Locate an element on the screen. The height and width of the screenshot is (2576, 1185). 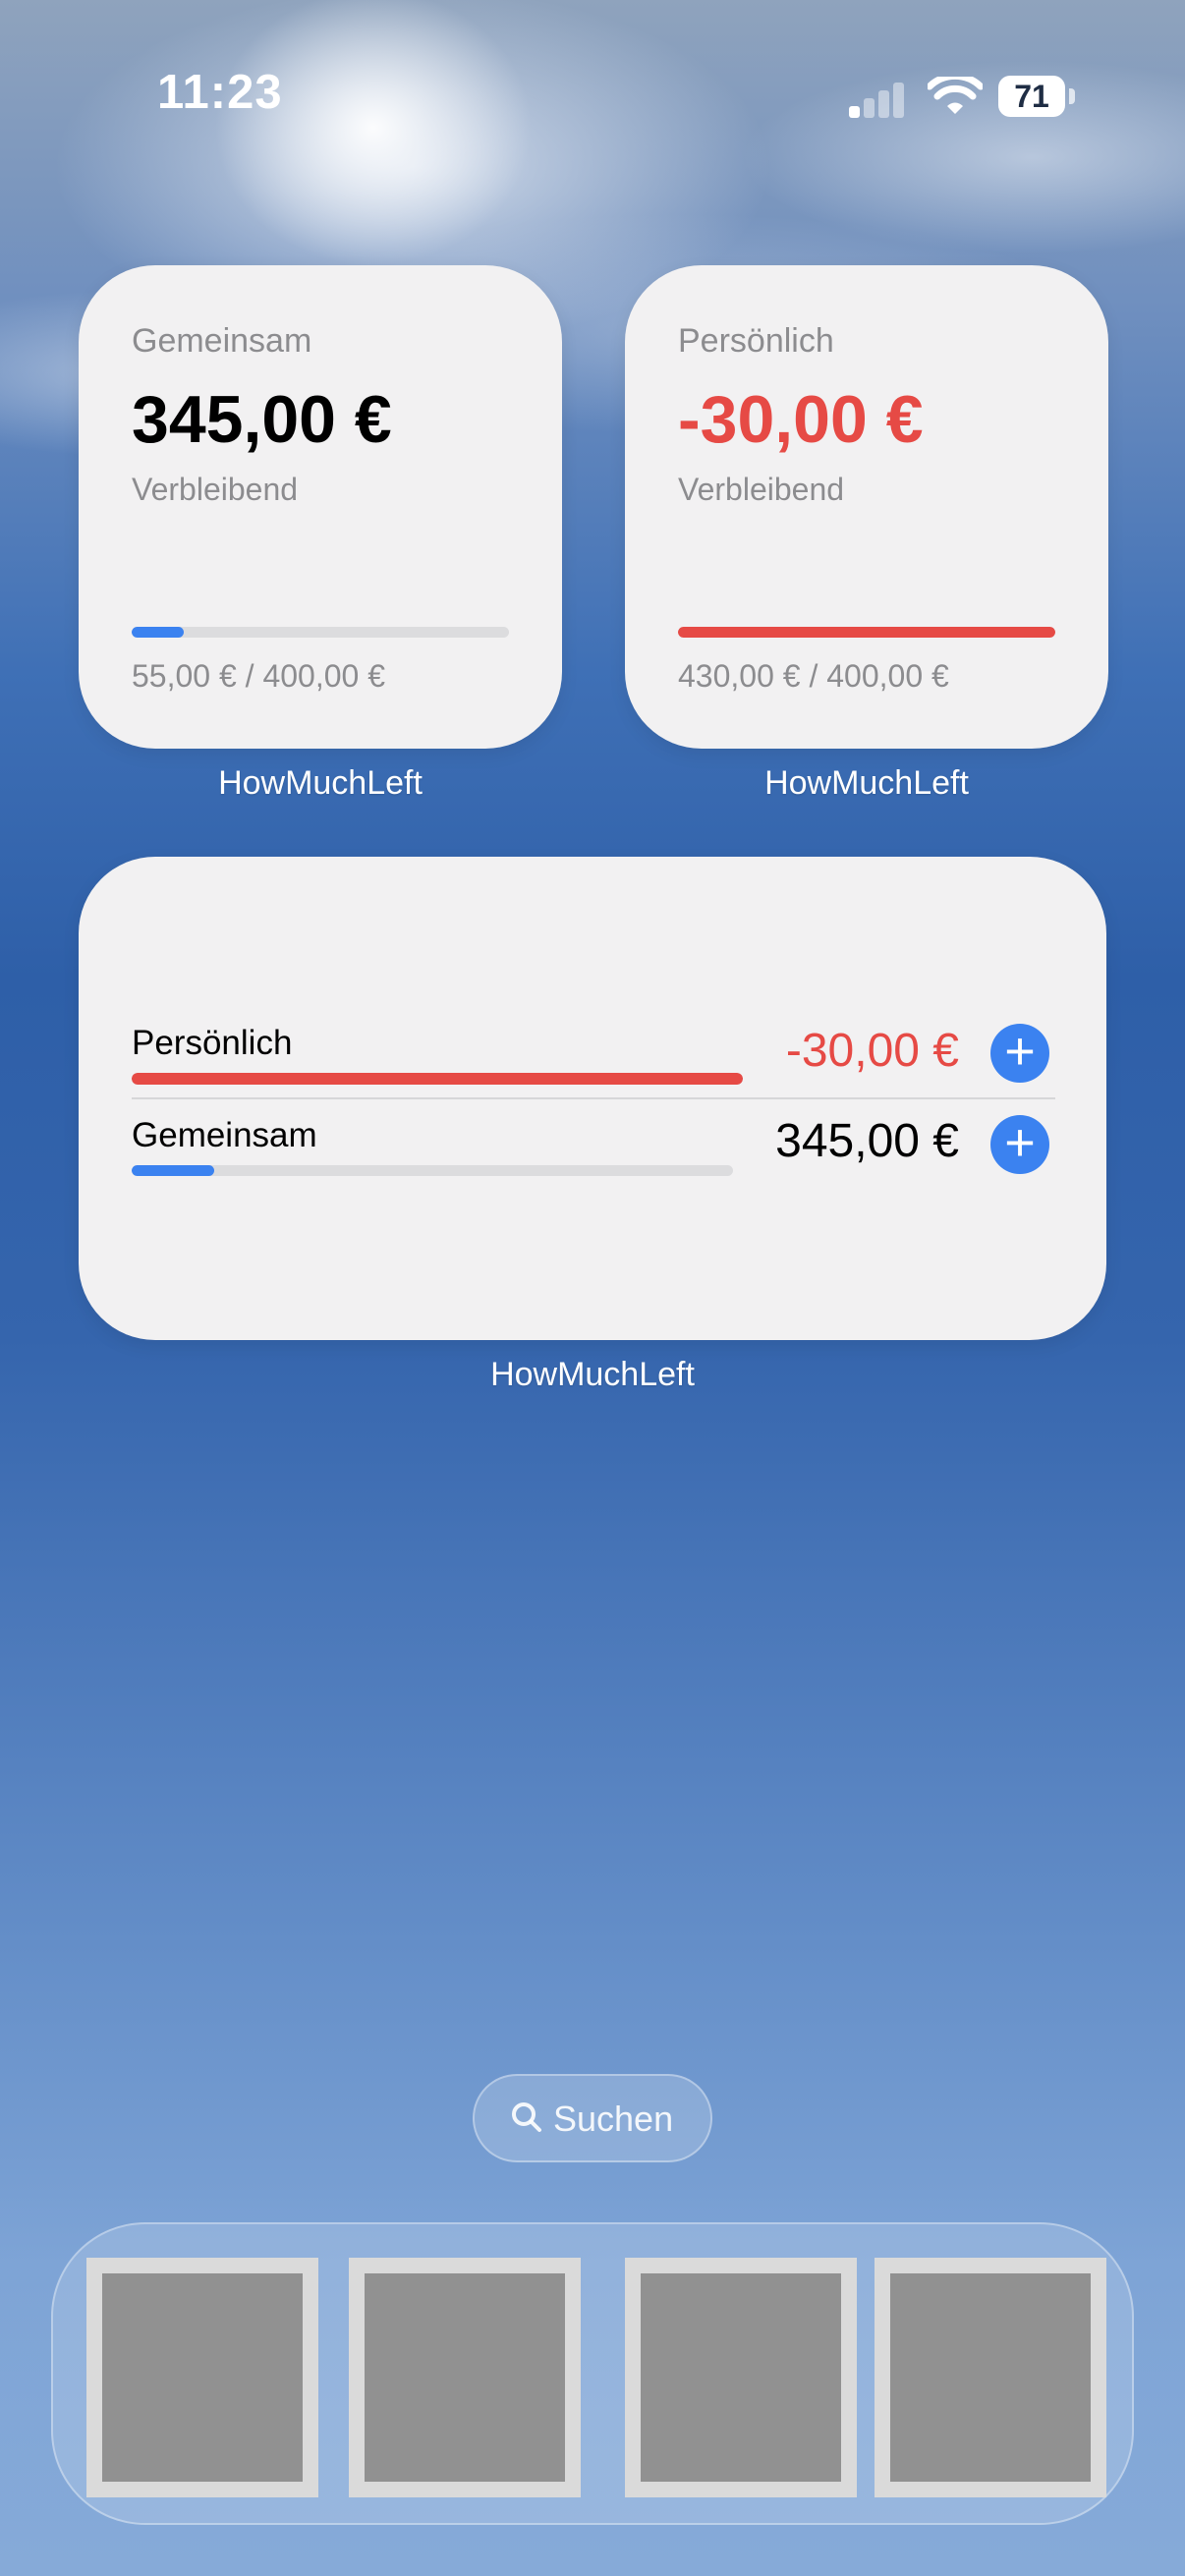
wifi-icon is located at coordinates (956, 95).